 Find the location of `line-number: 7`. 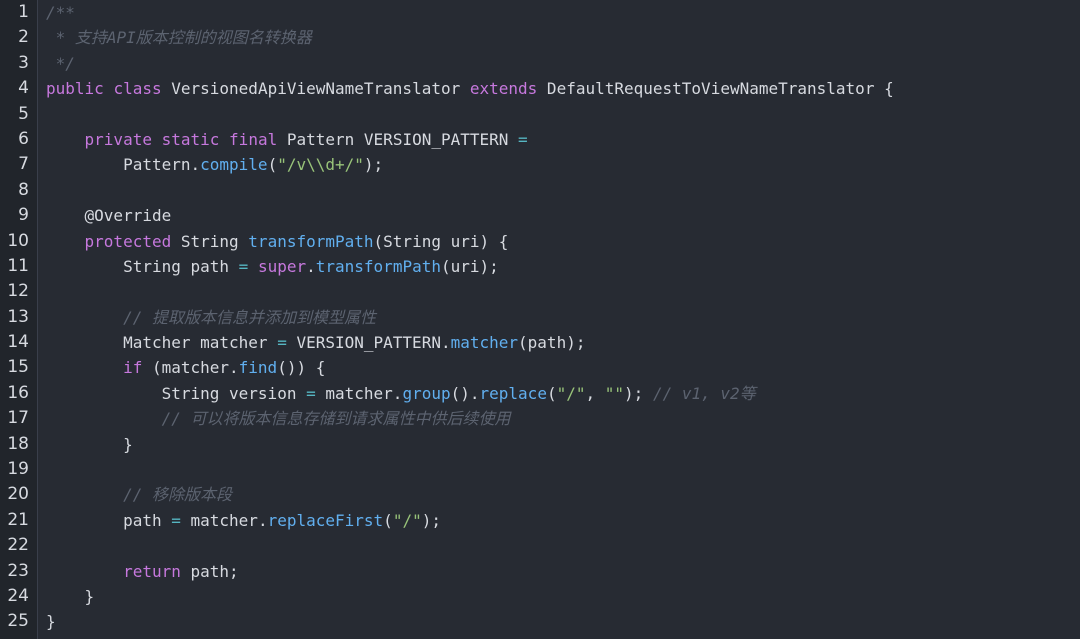

line-number: 7 is located at coordinates (23, 164).